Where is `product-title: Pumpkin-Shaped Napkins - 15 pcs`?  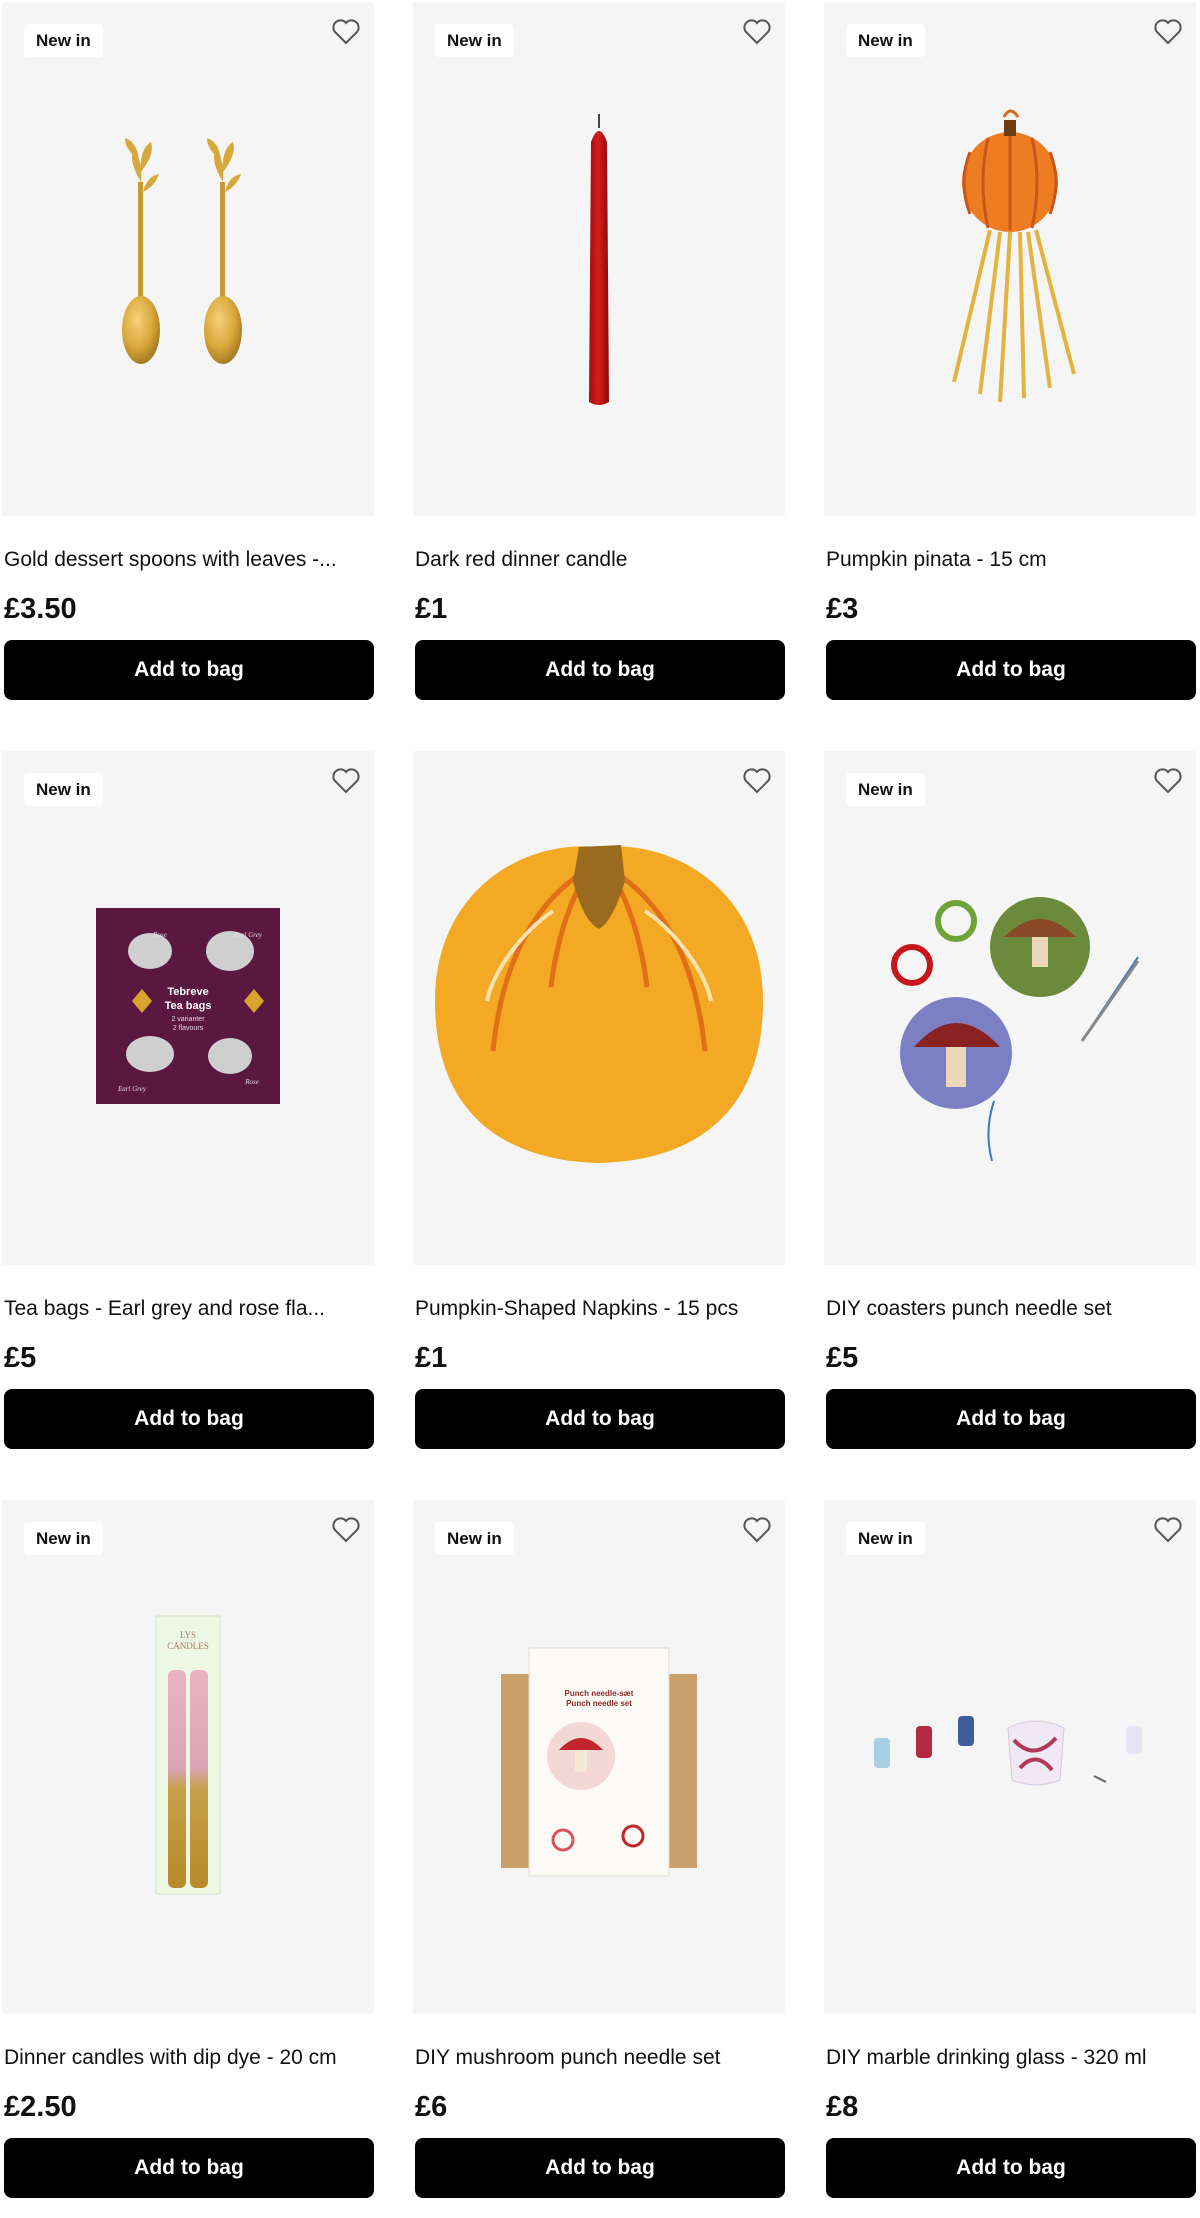 product-title: Pumpkin-Shaped Napkins - 15 pcs is located at coordinates (600, 1309).